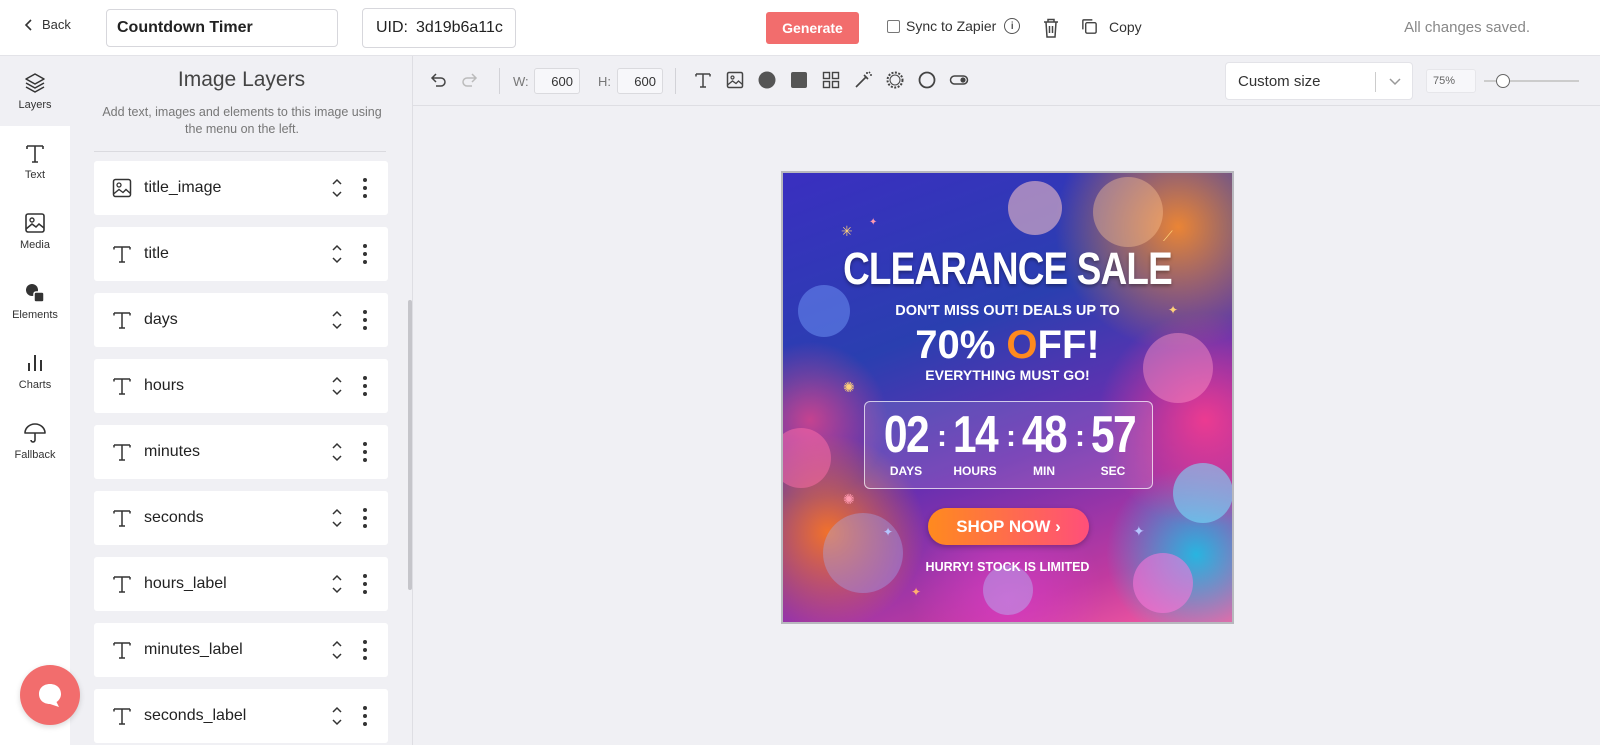  What do you see at coordinates (906, 442) in the screenshot?
I see `timer-days: 02 DAYS` at bounding box center [906, 442].